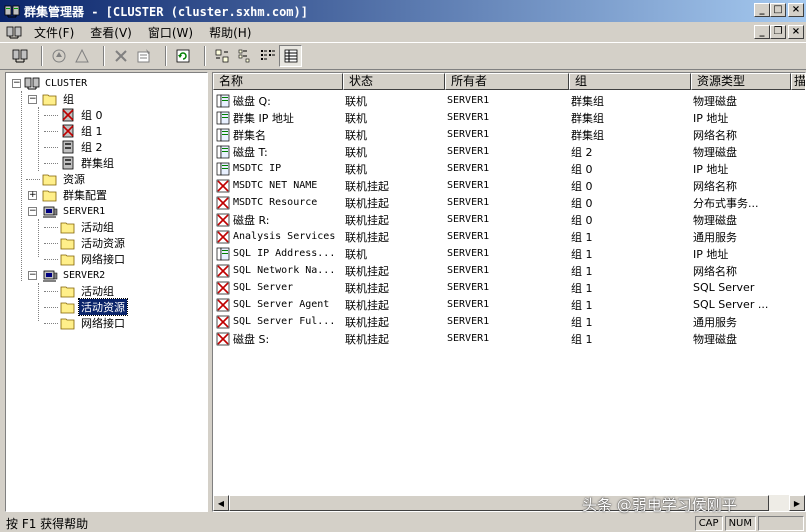 Image resolution: width=806 pixels, height=532 pixels. I want to click on tree-label: 活动组, so click(97, 291).